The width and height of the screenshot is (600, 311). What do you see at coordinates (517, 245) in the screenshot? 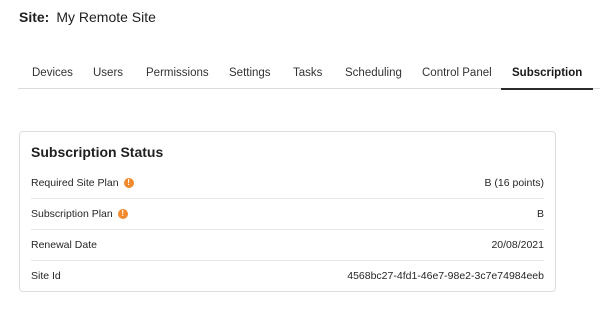
I see `row-value: 20/08/2021` at bounding box center [517, 245].